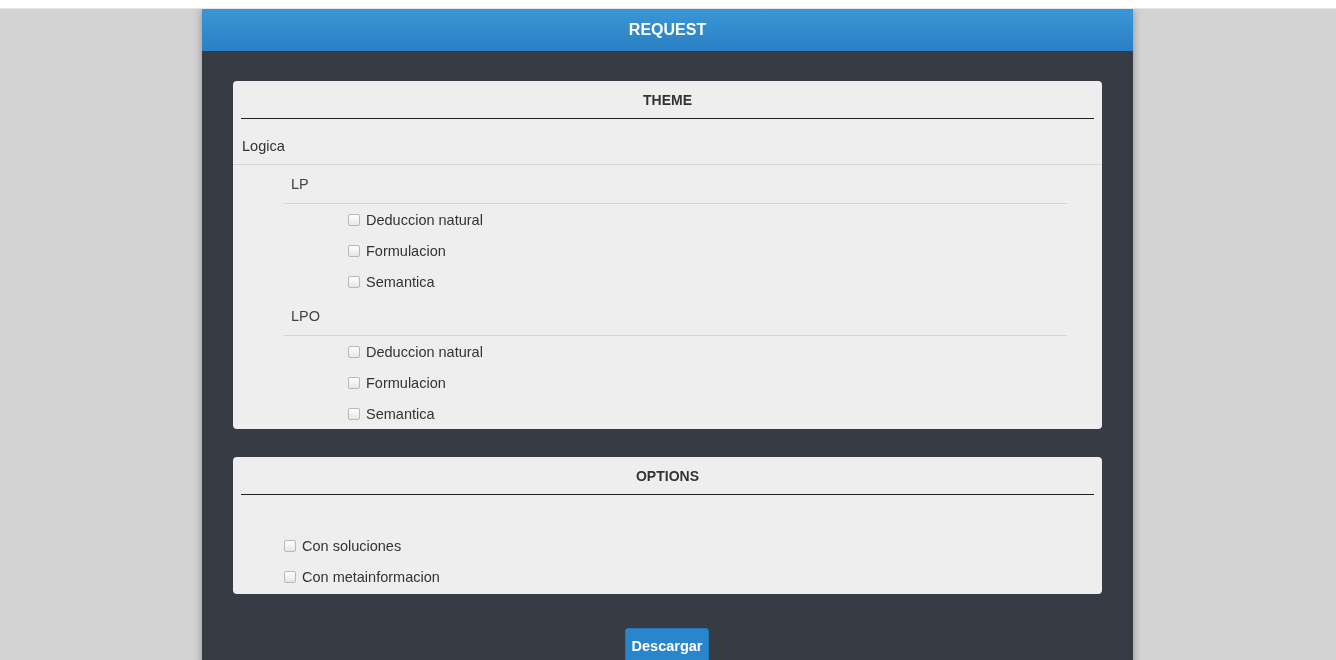  Describe the element at coordinates (352, 545) in the screenshot. I see `checkbox-label: Con soluciones` at that location.